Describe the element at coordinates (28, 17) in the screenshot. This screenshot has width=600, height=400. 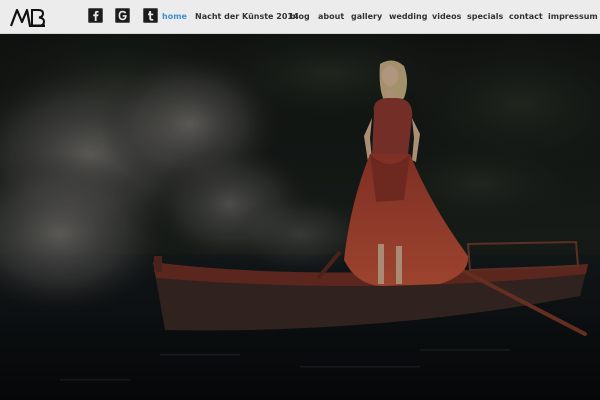
I see `mb-logo` at that location.